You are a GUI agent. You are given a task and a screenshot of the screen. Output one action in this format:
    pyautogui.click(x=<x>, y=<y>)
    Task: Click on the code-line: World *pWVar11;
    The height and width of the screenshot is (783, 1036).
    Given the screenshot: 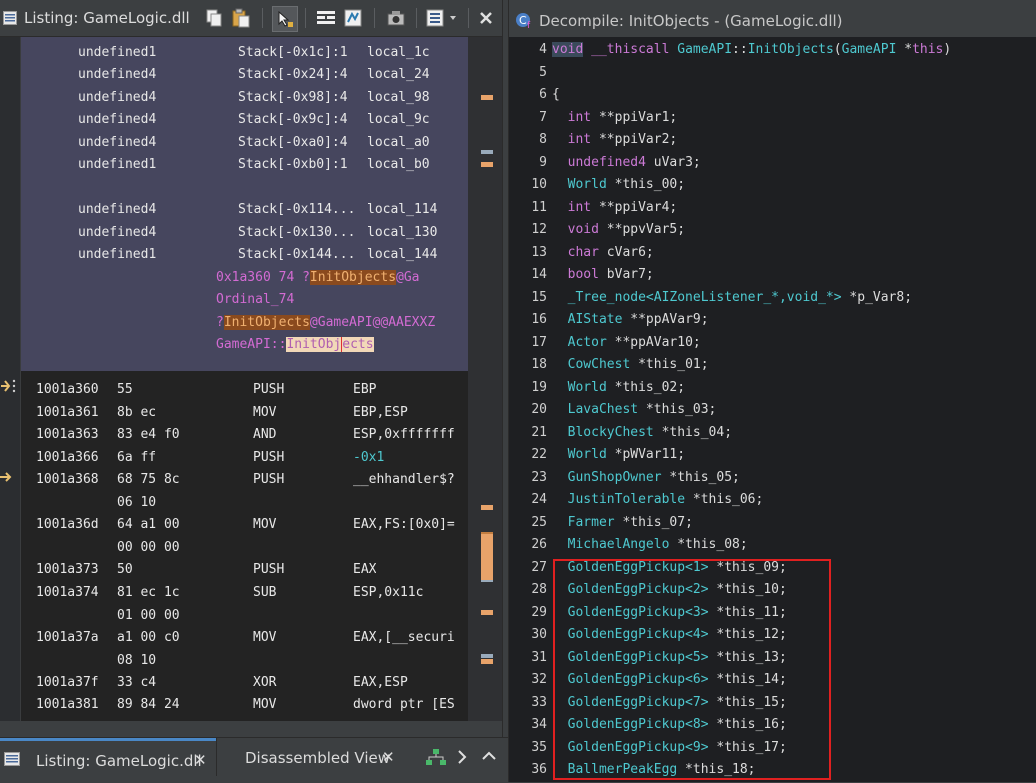 What is the action you would take?
    pyautogui.click(x=618, y=454)
    